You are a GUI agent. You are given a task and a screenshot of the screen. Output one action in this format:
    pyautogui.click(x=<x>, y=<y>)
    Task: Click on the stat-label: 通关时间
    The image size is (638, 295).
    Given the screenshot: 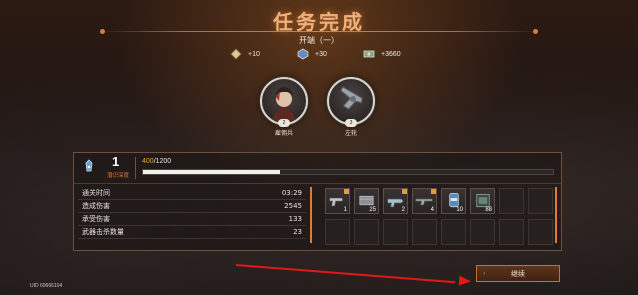 What is the action you would take?
    pyautogui.click(x=96, y=193)
    